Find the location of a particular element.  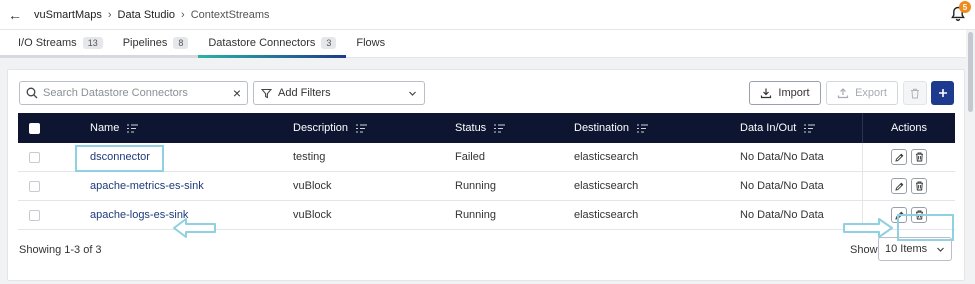

column-header-data-io: Data In/Out is located at coordinates (779, 128).